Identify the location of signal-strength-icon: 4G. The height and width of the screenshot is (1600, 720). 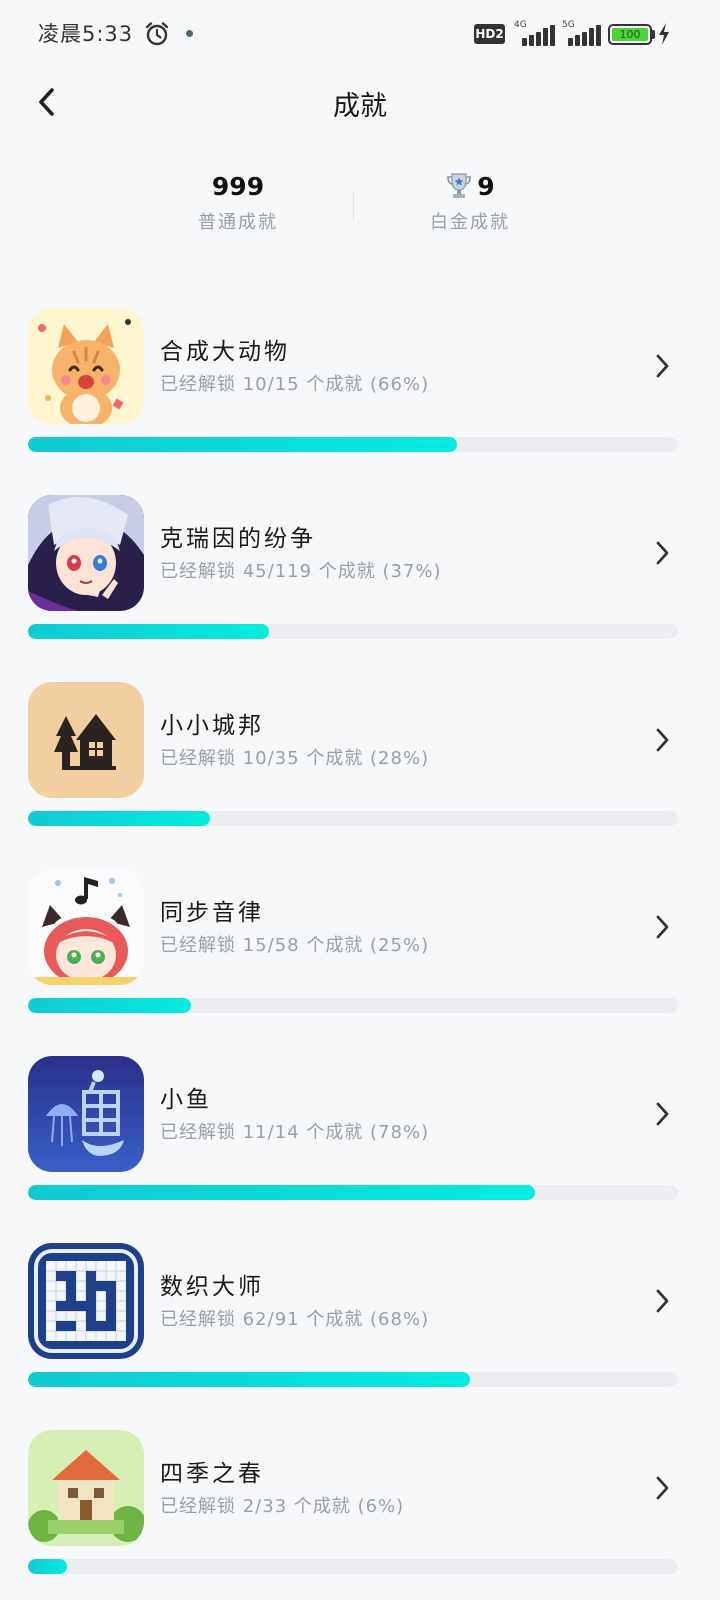
(533, 33).